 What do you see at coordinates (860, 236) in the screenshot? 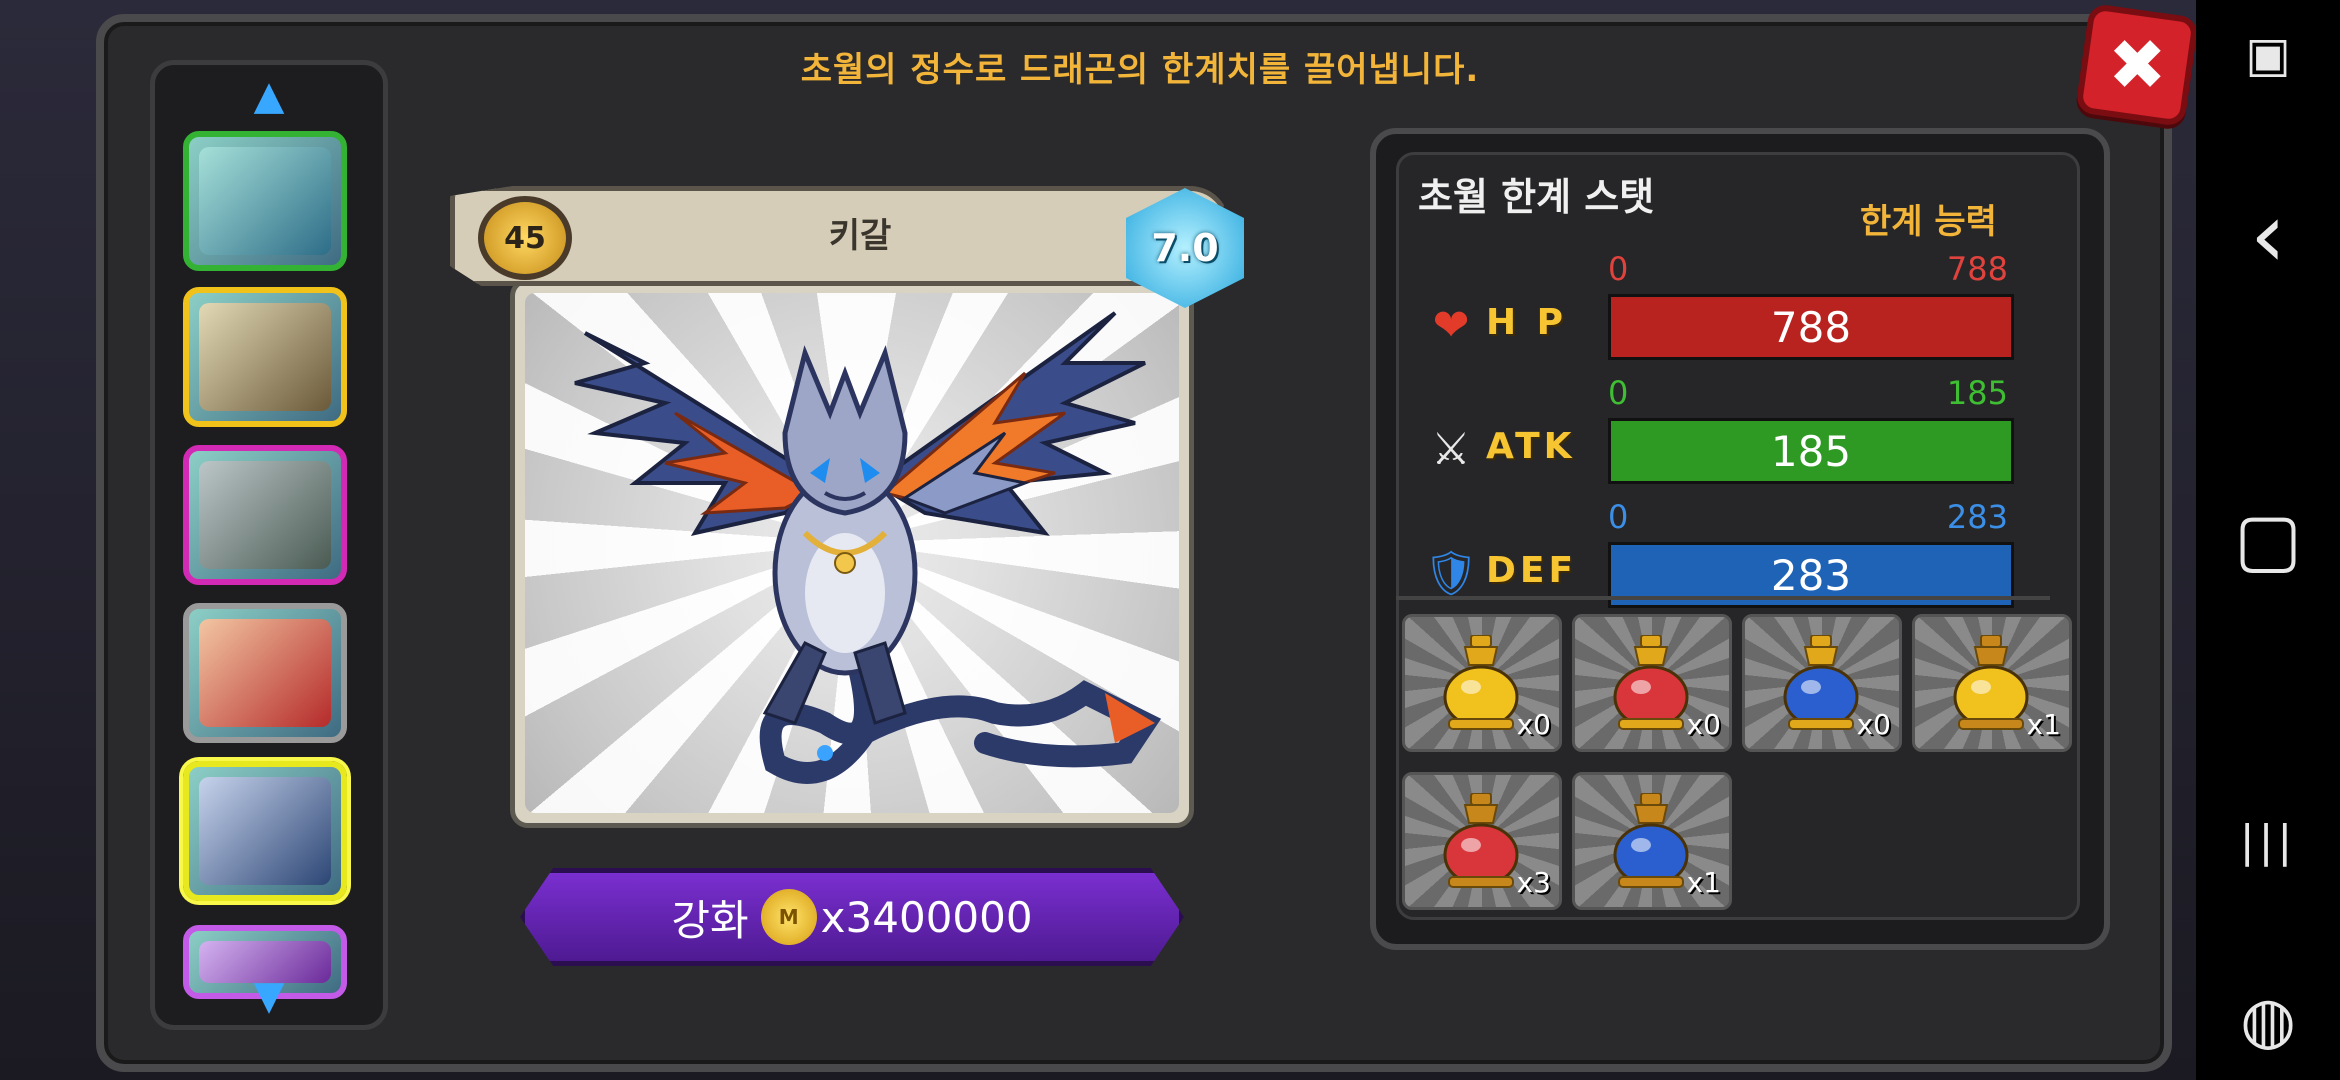
I see `dragon-name: 키갈` at bounding box center [860, 236].